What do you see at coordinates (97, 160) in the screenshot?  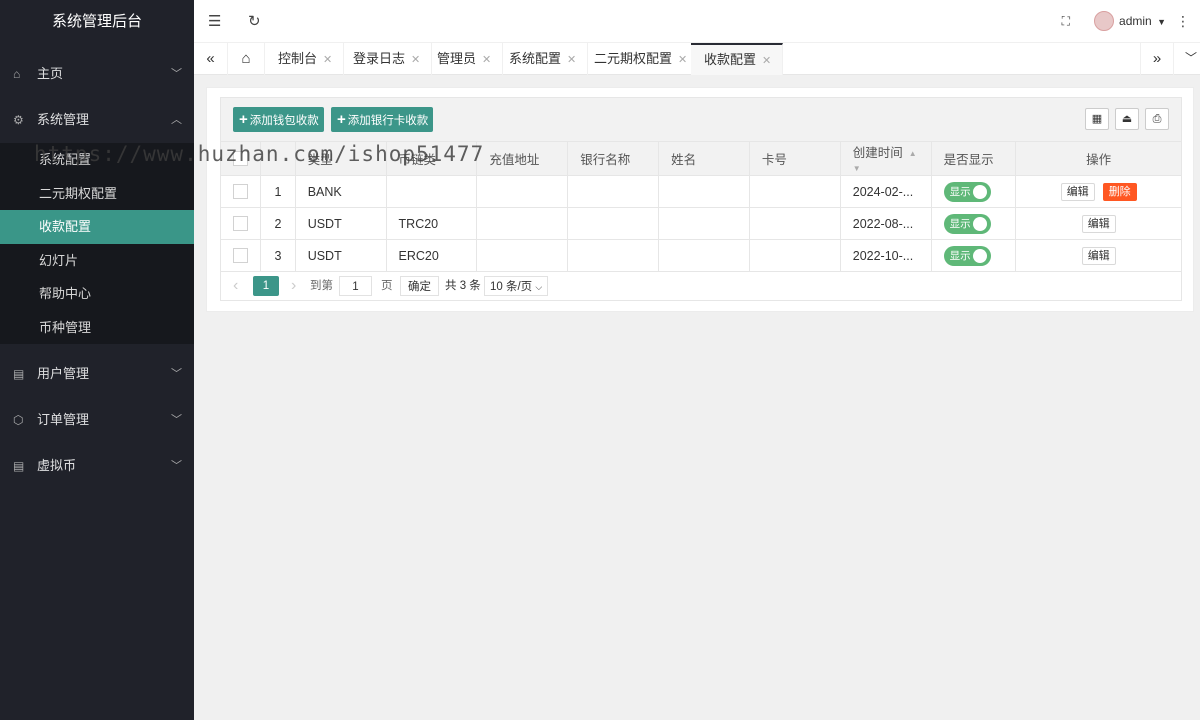 I see `subnav-item-system-config: 系统配置` at bounding box center [97, 160].